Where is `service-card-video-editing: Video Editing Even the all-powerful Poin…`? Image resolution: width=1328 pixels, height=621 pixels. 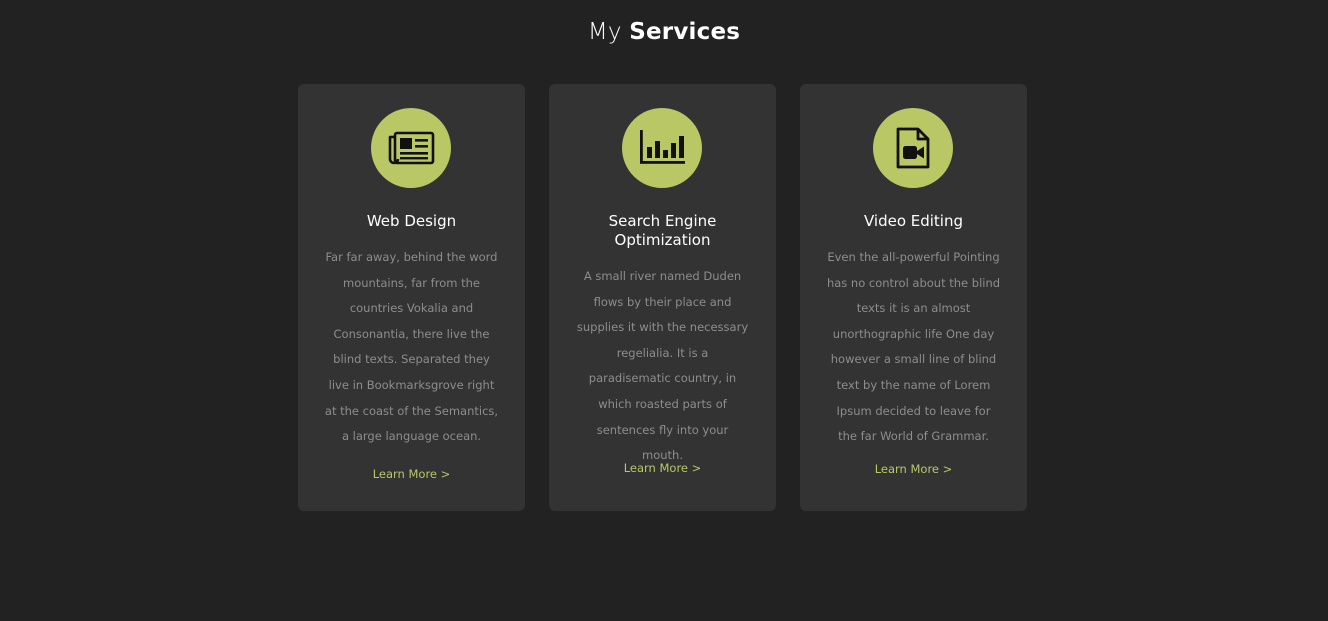 service-card-video-editing: Video Editing Even the all-powerful Poin… is located at coordinates (913, 297).